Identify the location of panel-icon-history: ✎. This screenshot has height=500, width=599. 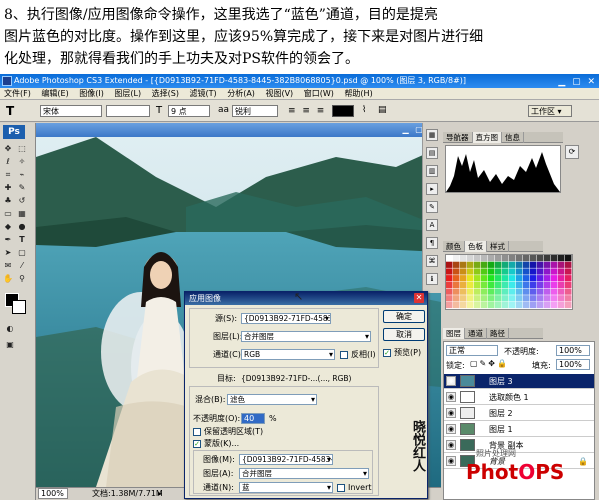
(432, 207).